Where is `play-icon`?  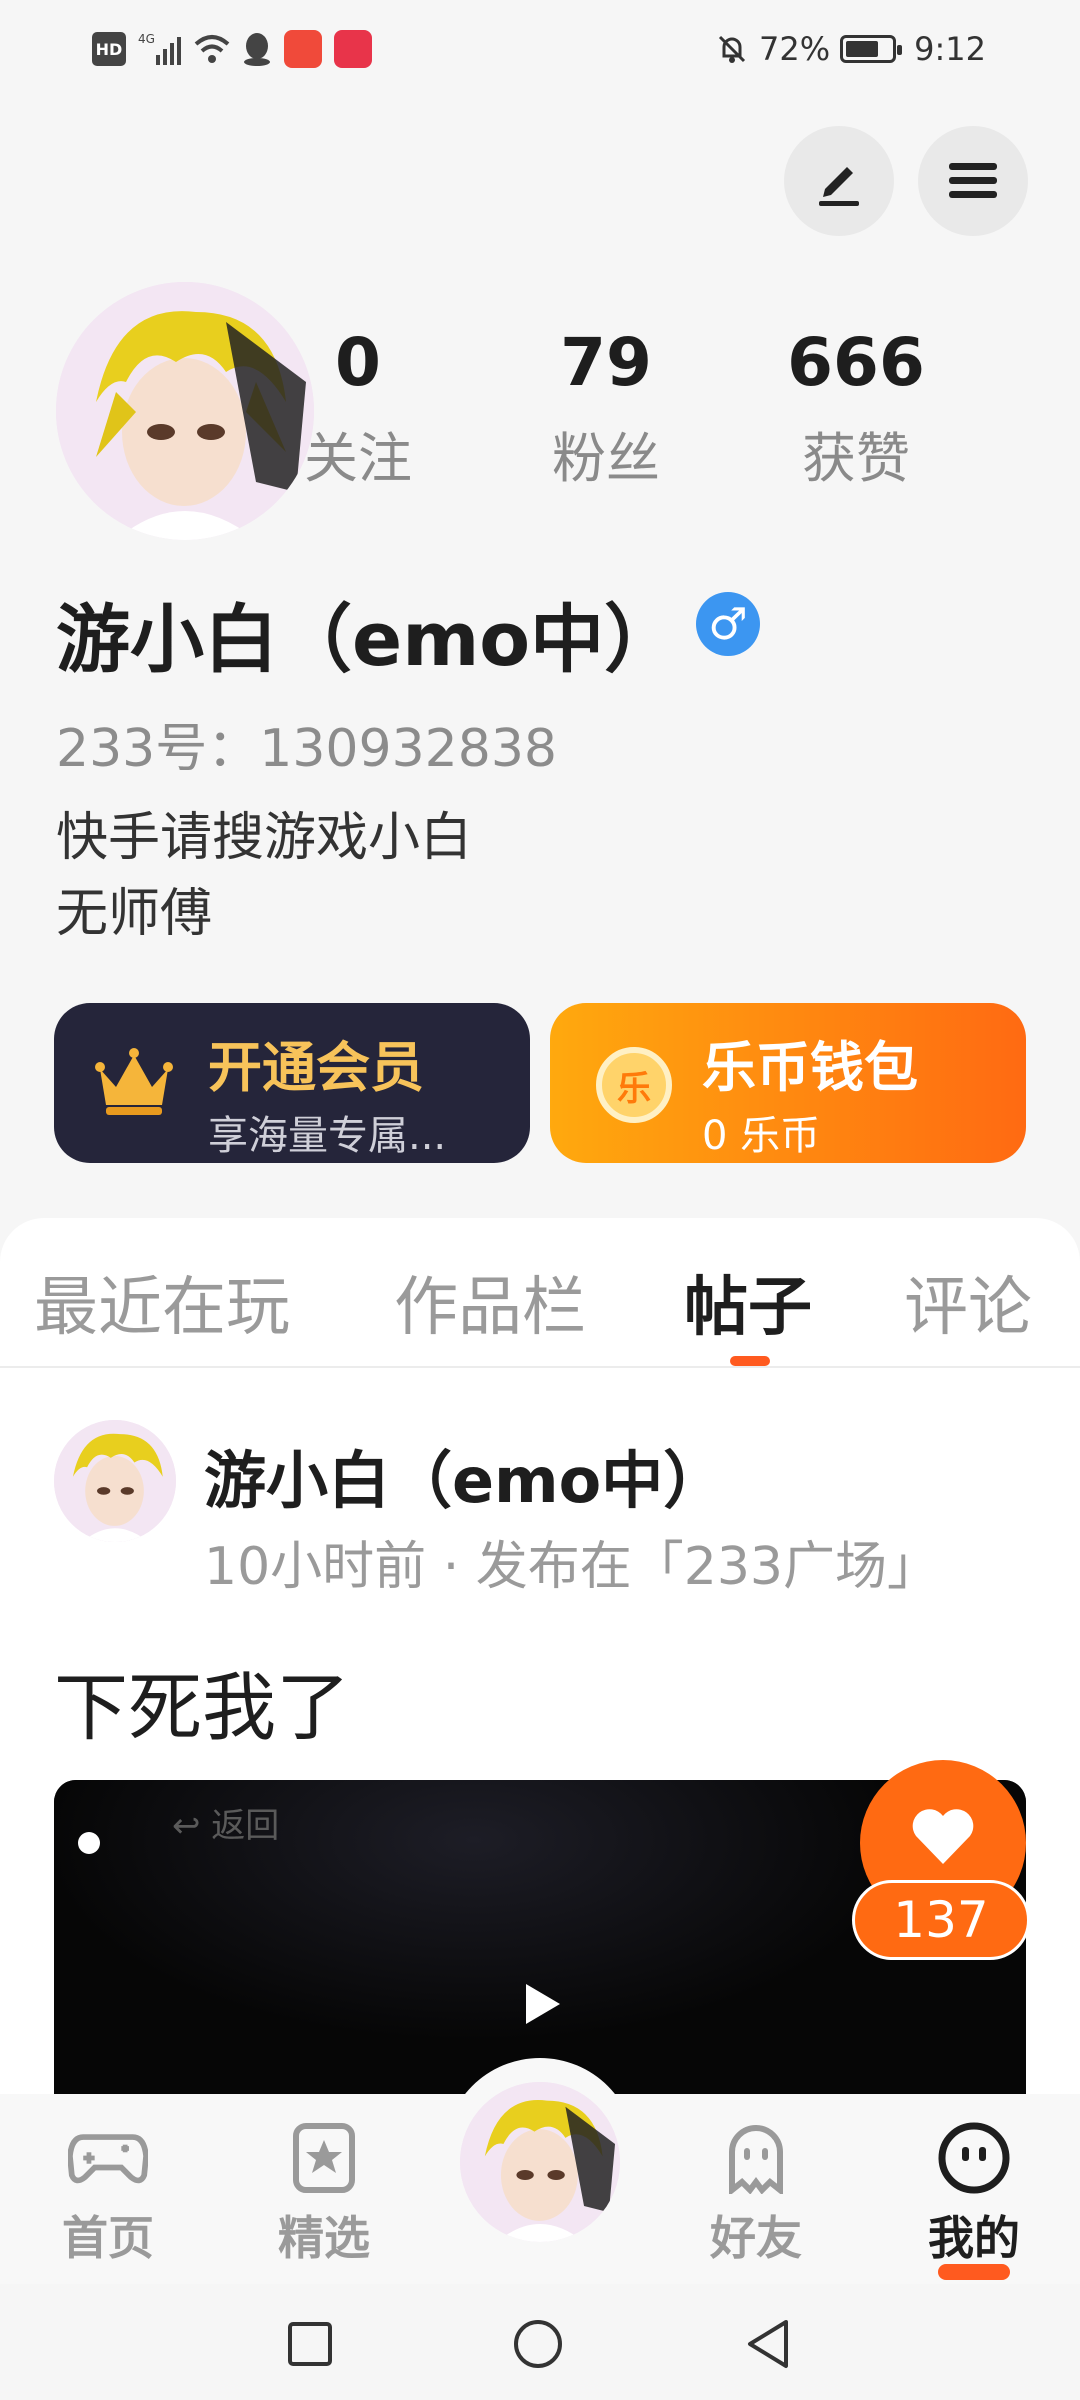
play-icon is located at coordinates (540, 2004).